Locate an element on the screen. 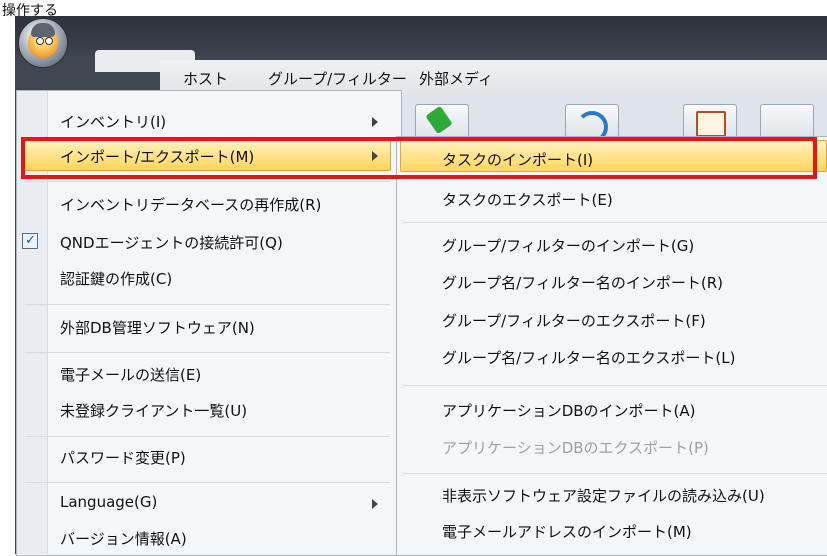 The height and width of the screenshot is (556, 827). submenu-item-import-email-addresses: 電子メールアドレスのインポート(M) is located at coordinates (567, 531).